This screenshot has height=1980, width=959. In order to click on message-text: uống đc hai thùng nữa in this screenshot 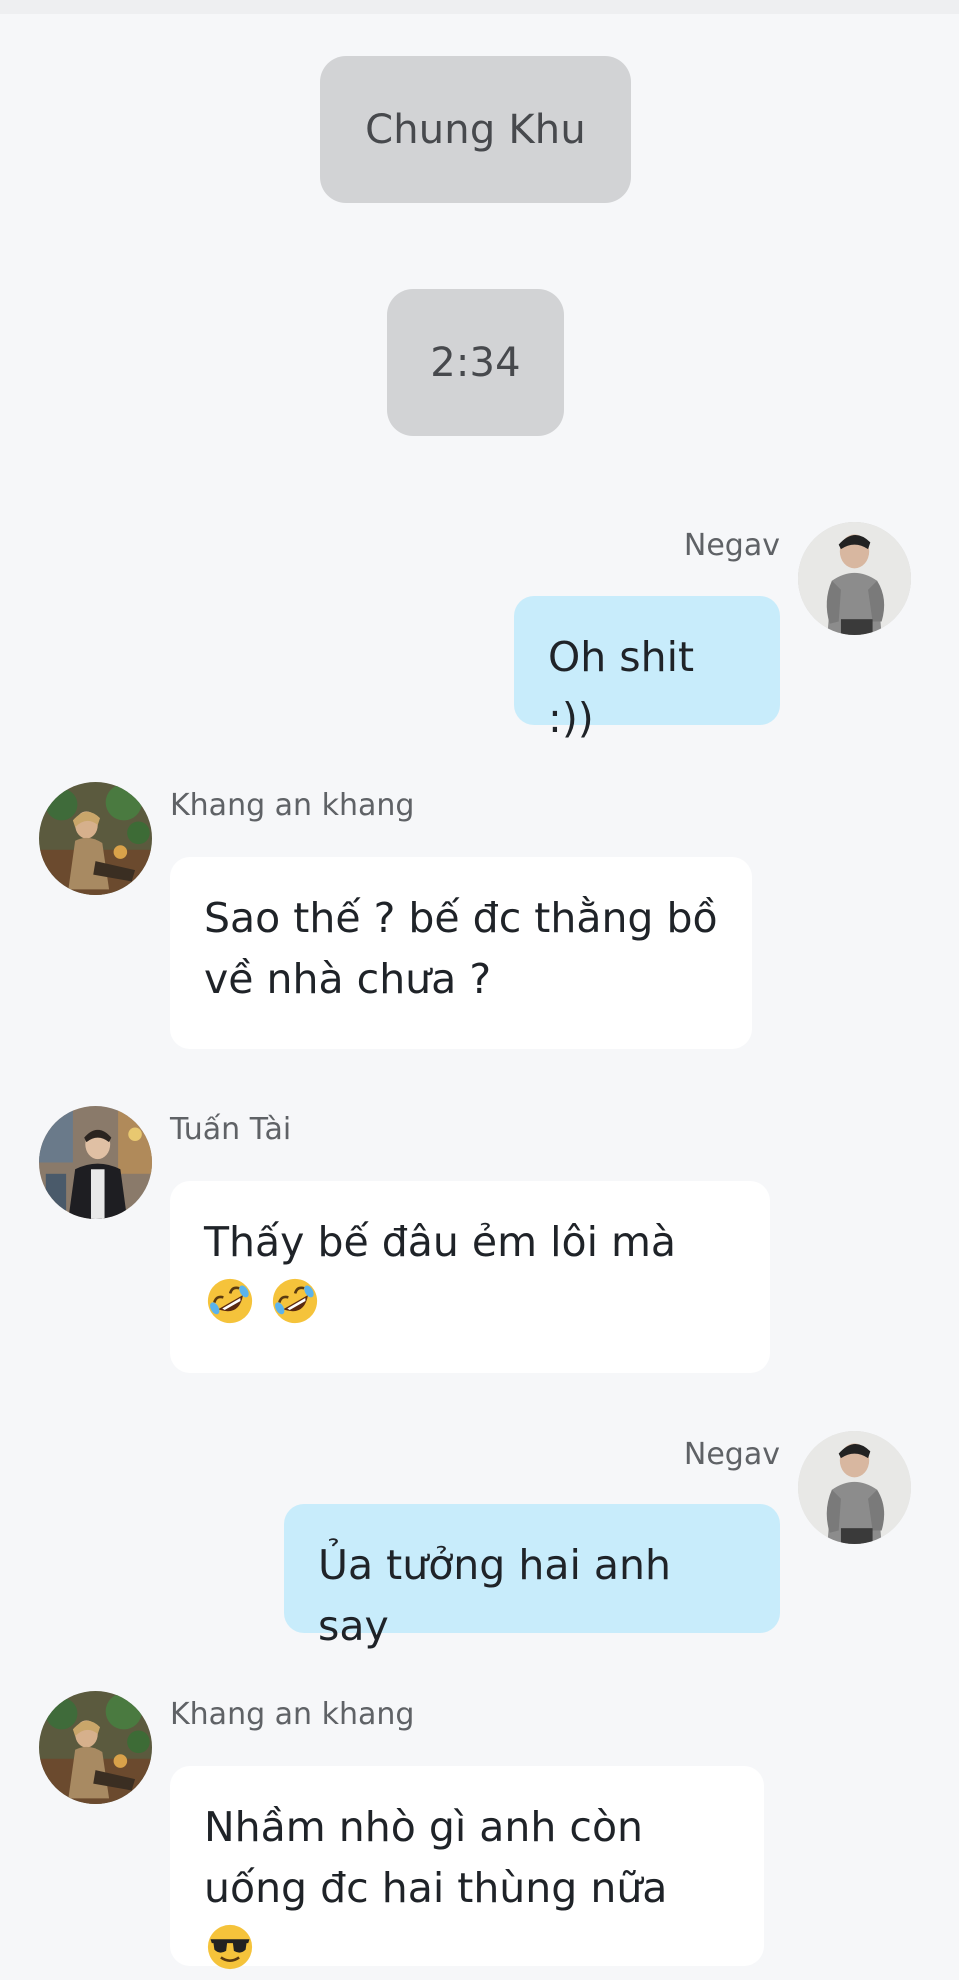, I will do `click(436, 1888)`.